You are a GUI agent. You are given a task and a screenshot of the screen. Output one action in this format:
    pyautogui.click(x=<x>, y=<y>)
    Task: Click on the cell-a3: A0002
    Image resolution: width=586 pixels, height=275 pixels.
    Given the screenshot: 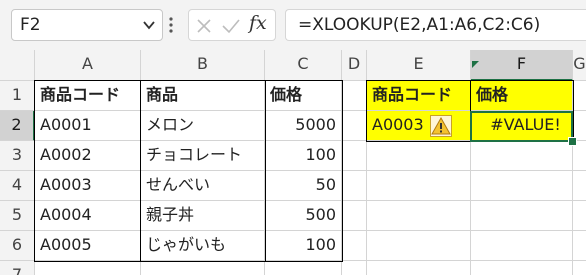 What is the action you would take?
    pyautogui.click(x=88, y=156)
    